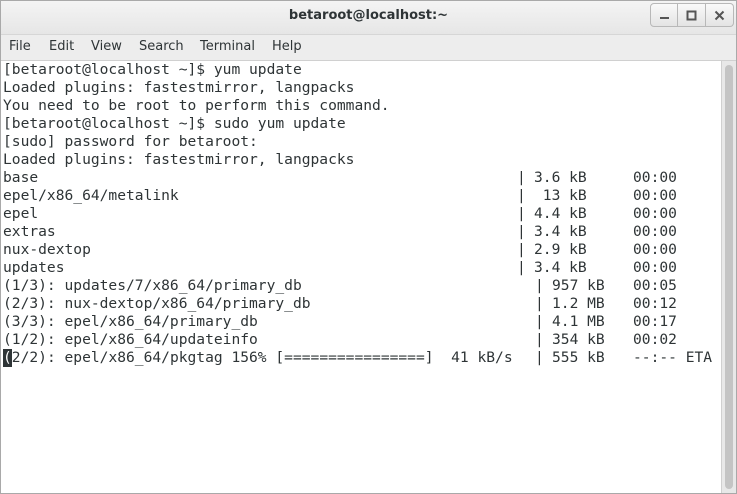 The height and width of the screenshot is (494, 737). I want to click on minimize-icon, so click(664, 18).